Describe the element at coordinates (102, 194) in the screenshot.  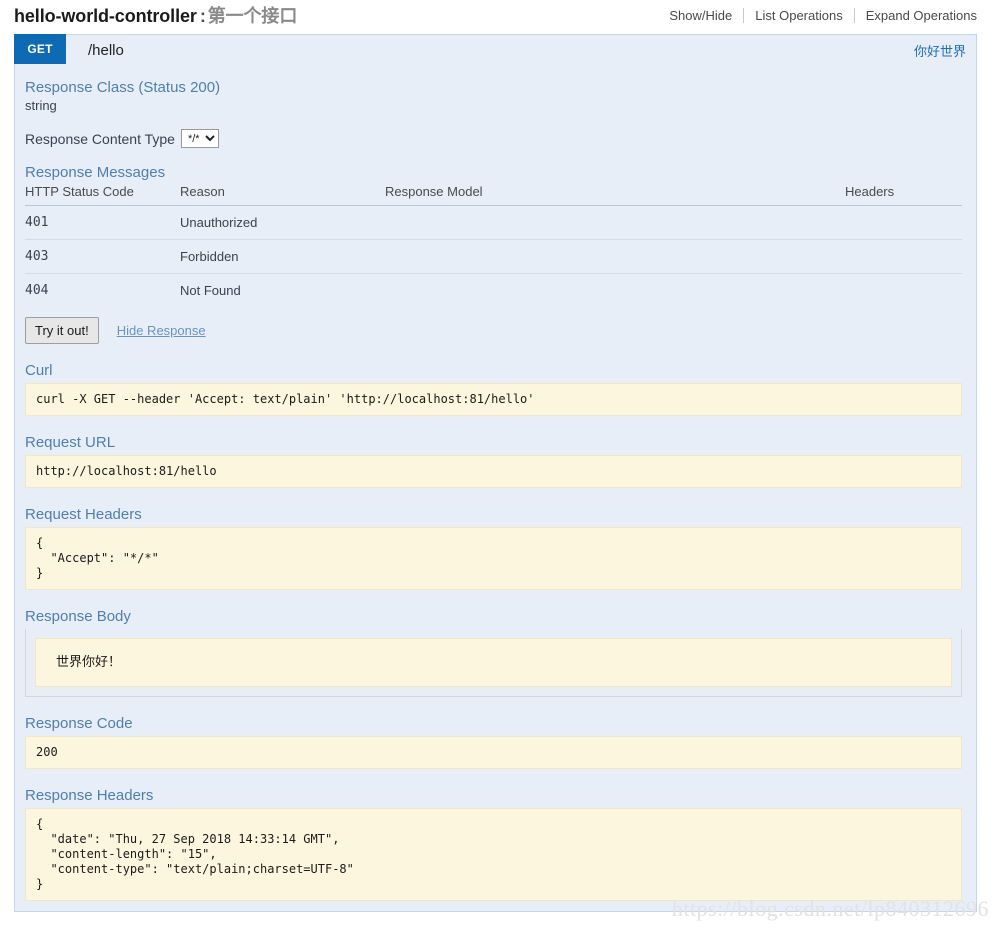
I see `column-http-status-code: HTTP Status Code` at that location.